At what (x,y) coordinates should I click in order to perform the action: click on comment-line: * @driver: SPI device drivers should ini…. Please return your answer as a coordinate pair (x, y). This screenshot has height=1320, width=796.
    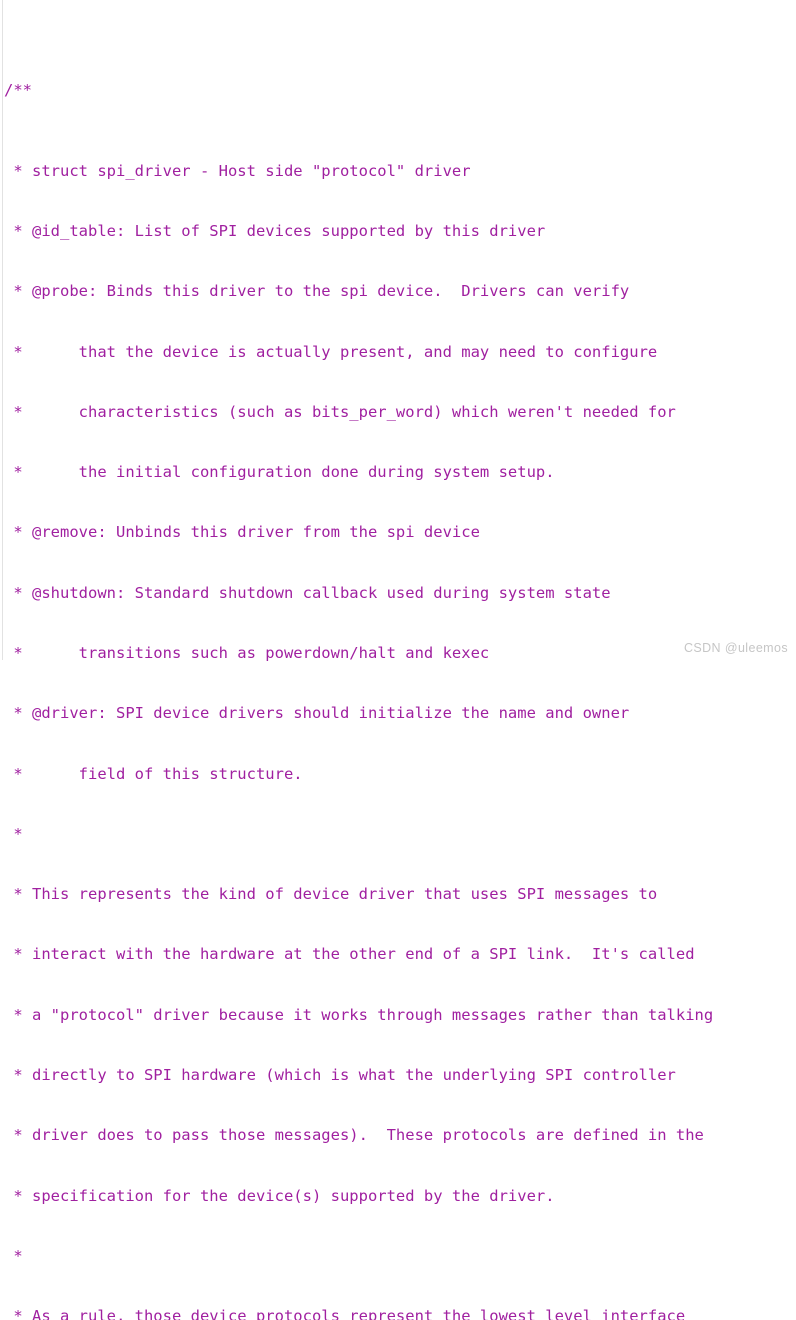
    Looking at the image, I should click on (399, 713).